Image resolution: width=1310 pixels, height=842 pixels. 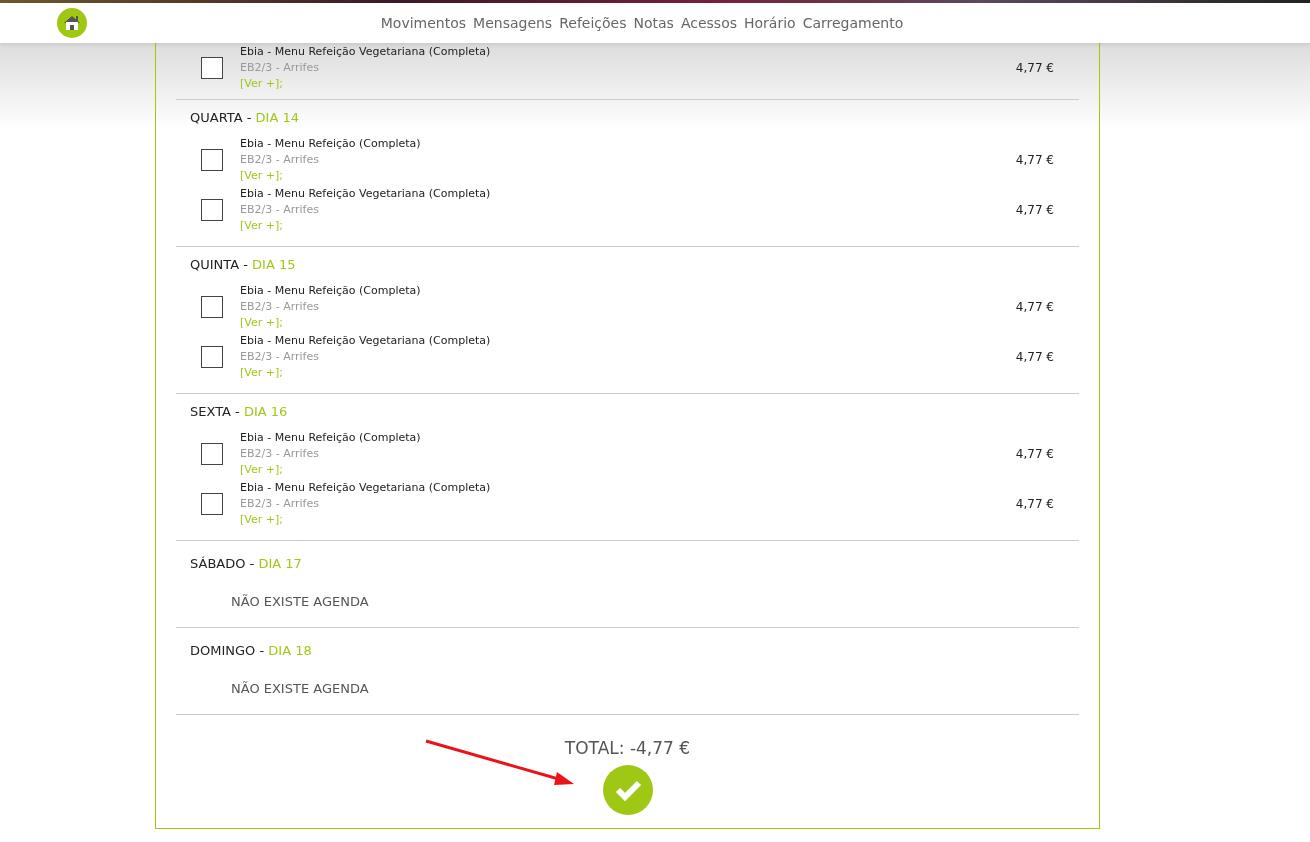 I want to click on day-label: DIA 14, so click(x=277, y=117).